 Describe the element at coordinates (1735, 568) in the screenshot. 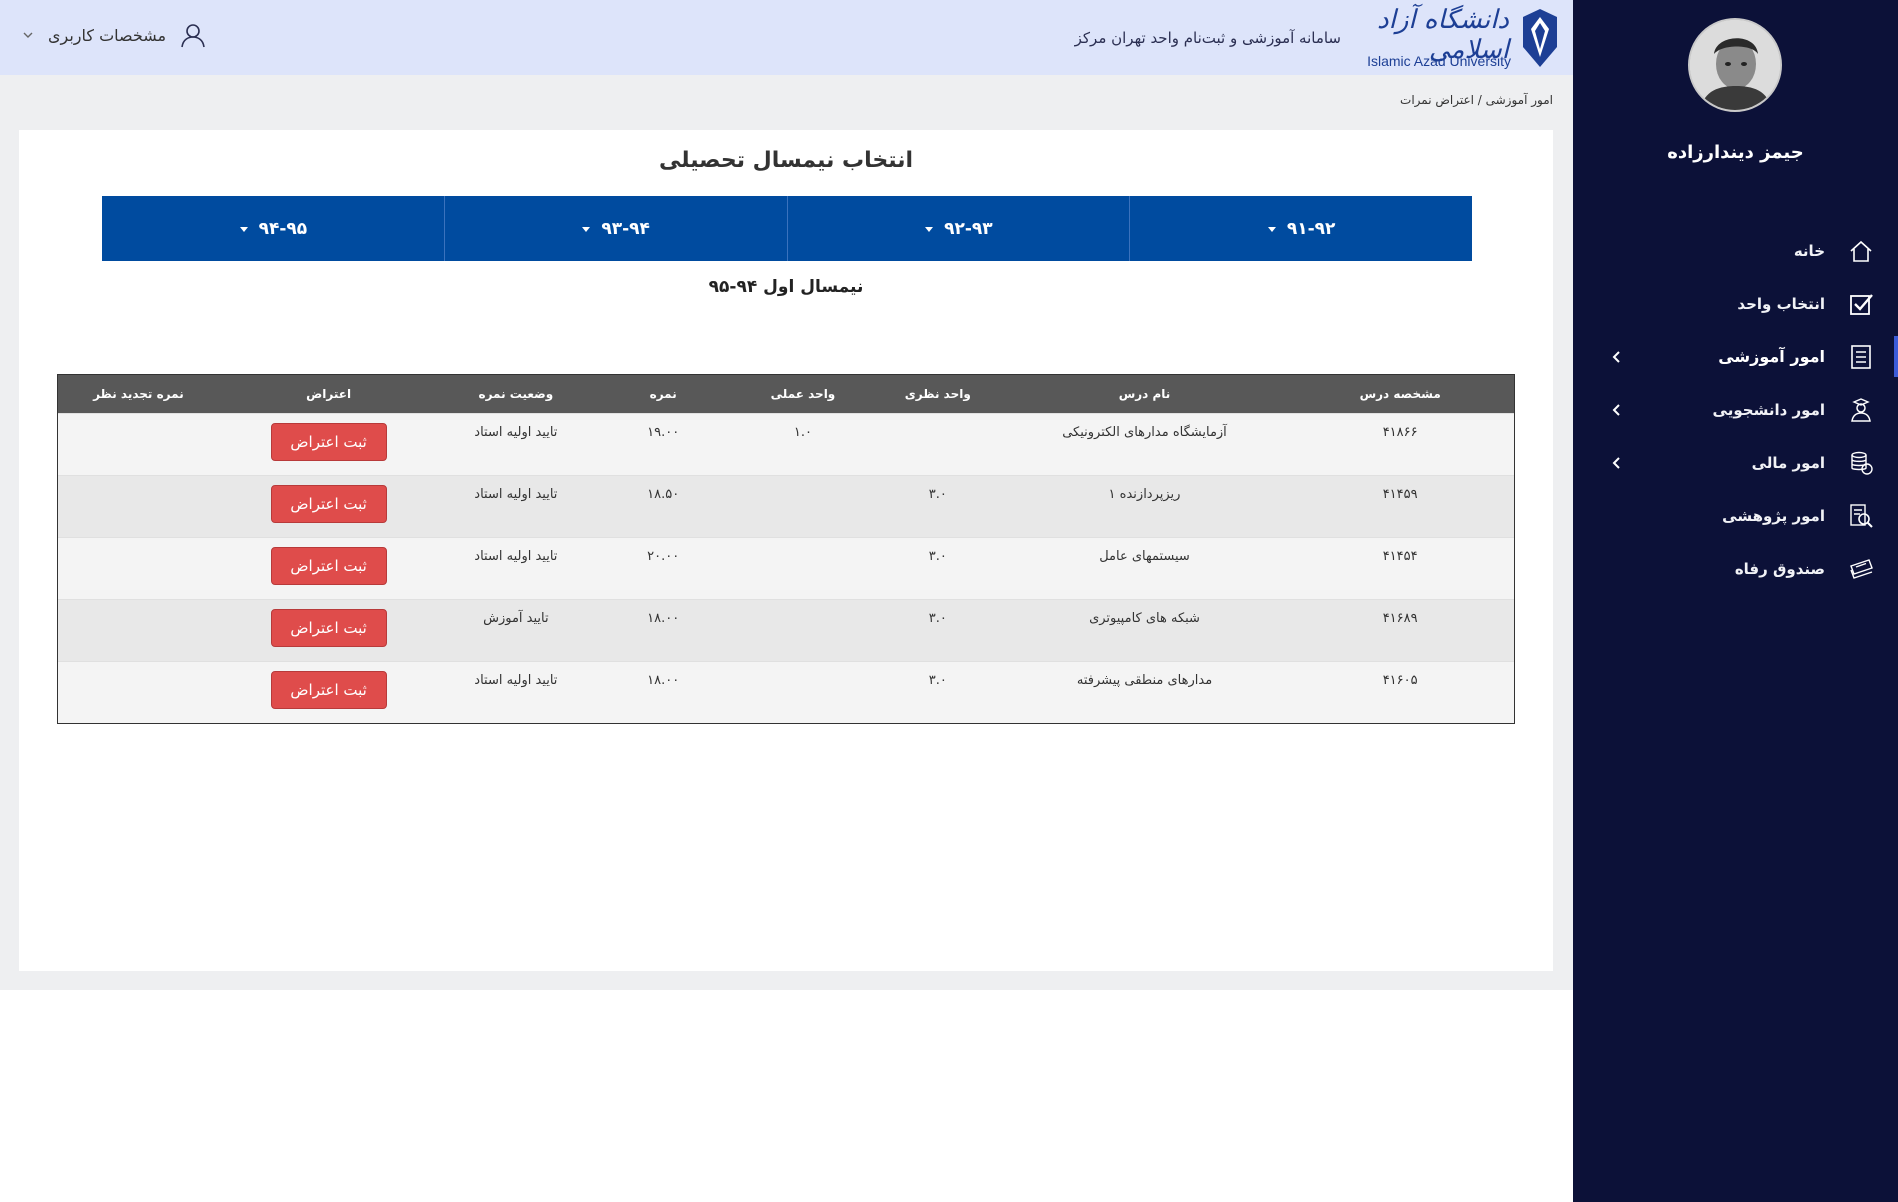

I see `sidebar-item-welfare-fund: صندوق رفاه` at that location.